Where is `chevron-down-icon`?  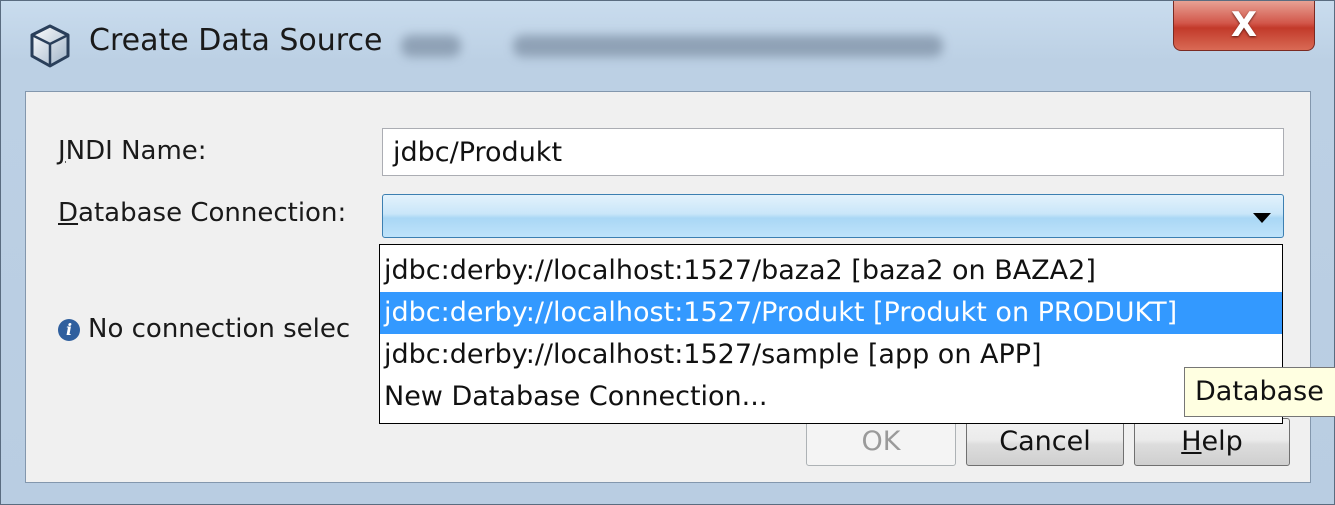
chevron-down-icon is located at coordinates (1262, 218).